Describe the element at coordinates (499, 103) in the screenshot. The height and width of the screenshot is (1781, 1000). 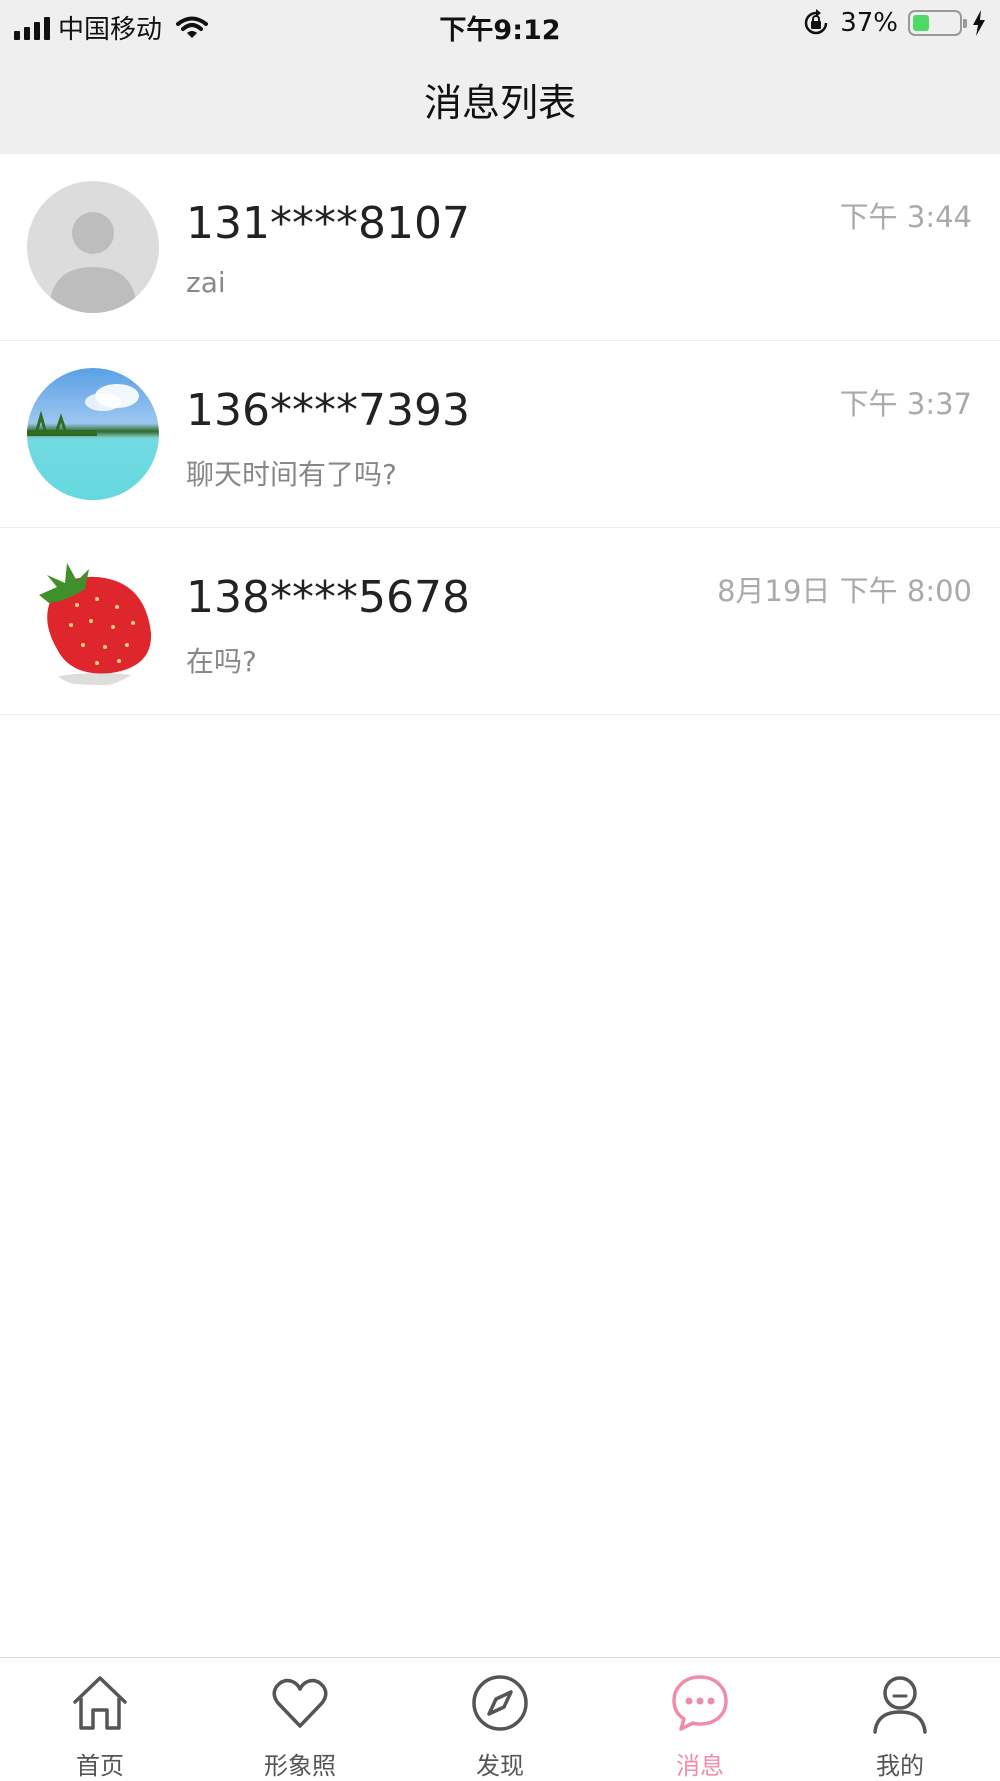
I see `page-title: 消息列表` at that location.